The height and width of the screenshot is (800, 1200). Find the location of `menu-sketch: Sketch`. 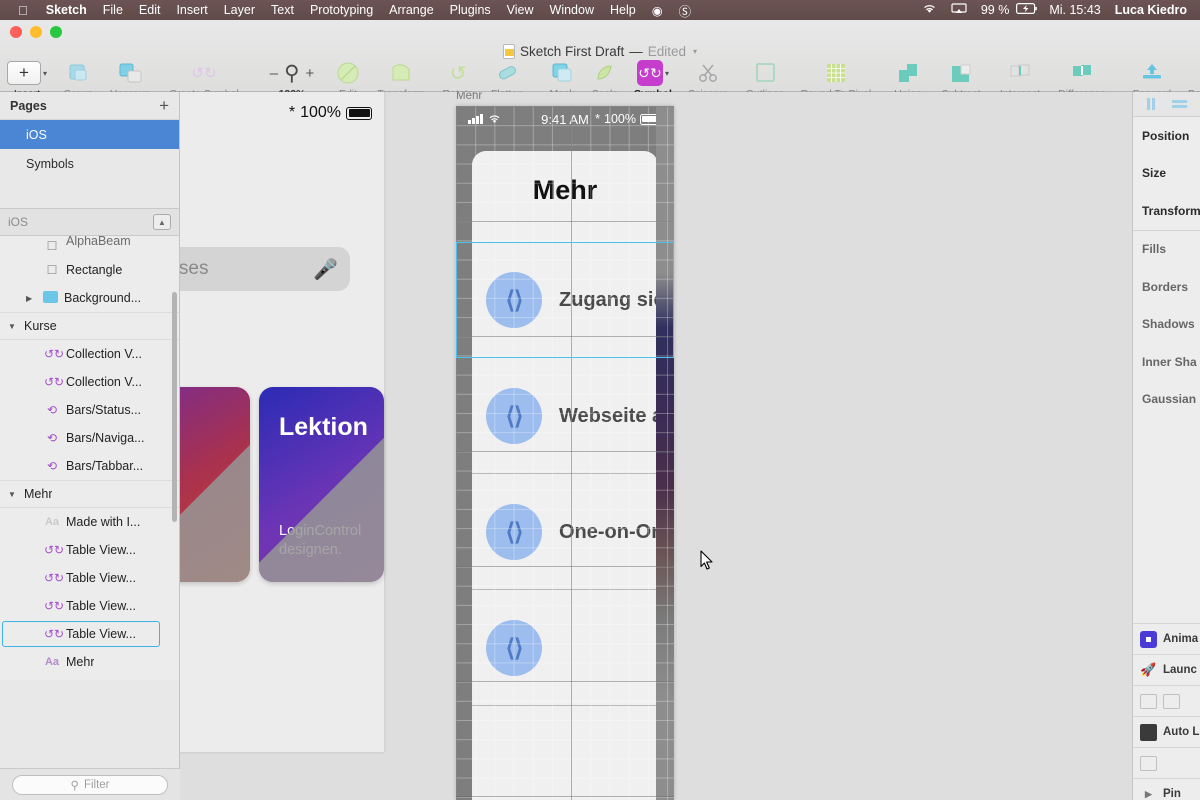

menu-sketch: Sketch is located at coordinates (66, 10).